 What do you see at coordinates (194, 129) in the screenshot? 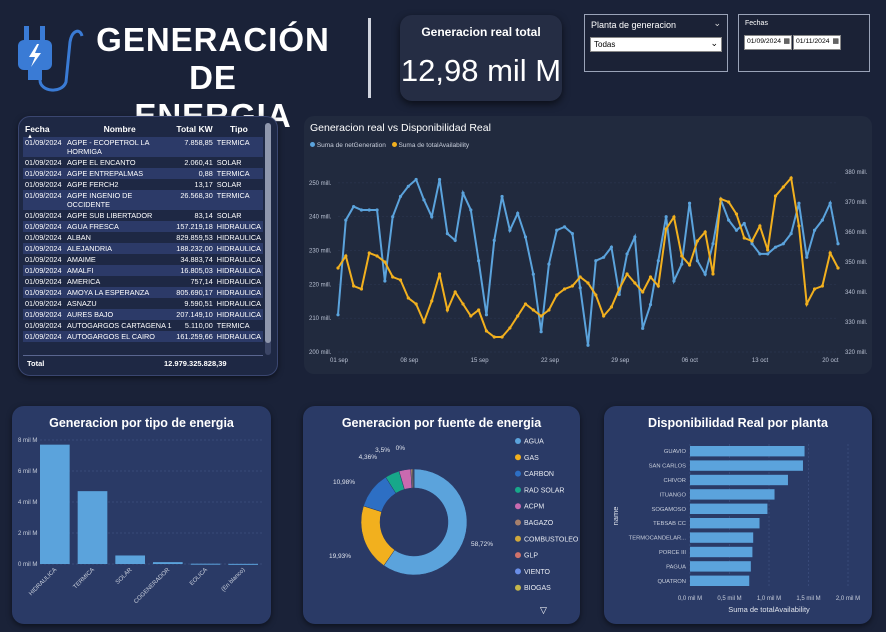
I see `column-header: Total KW` at bounding box center [194, 129].